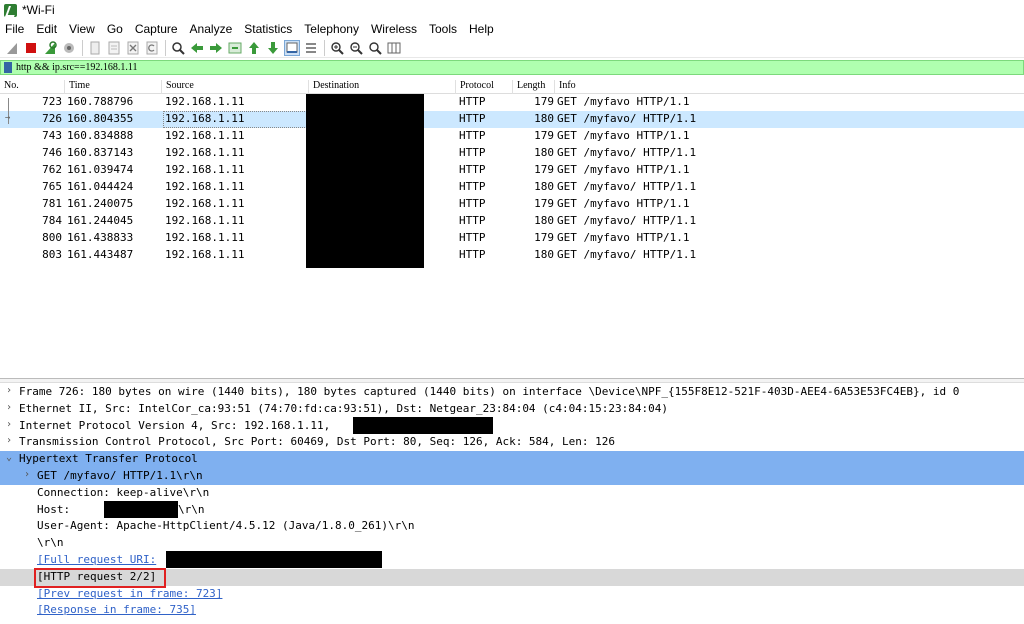 Image resolution: width=1024 pixels, height=624 pixels. I want to click on save-file-icon, so click(114, 48).